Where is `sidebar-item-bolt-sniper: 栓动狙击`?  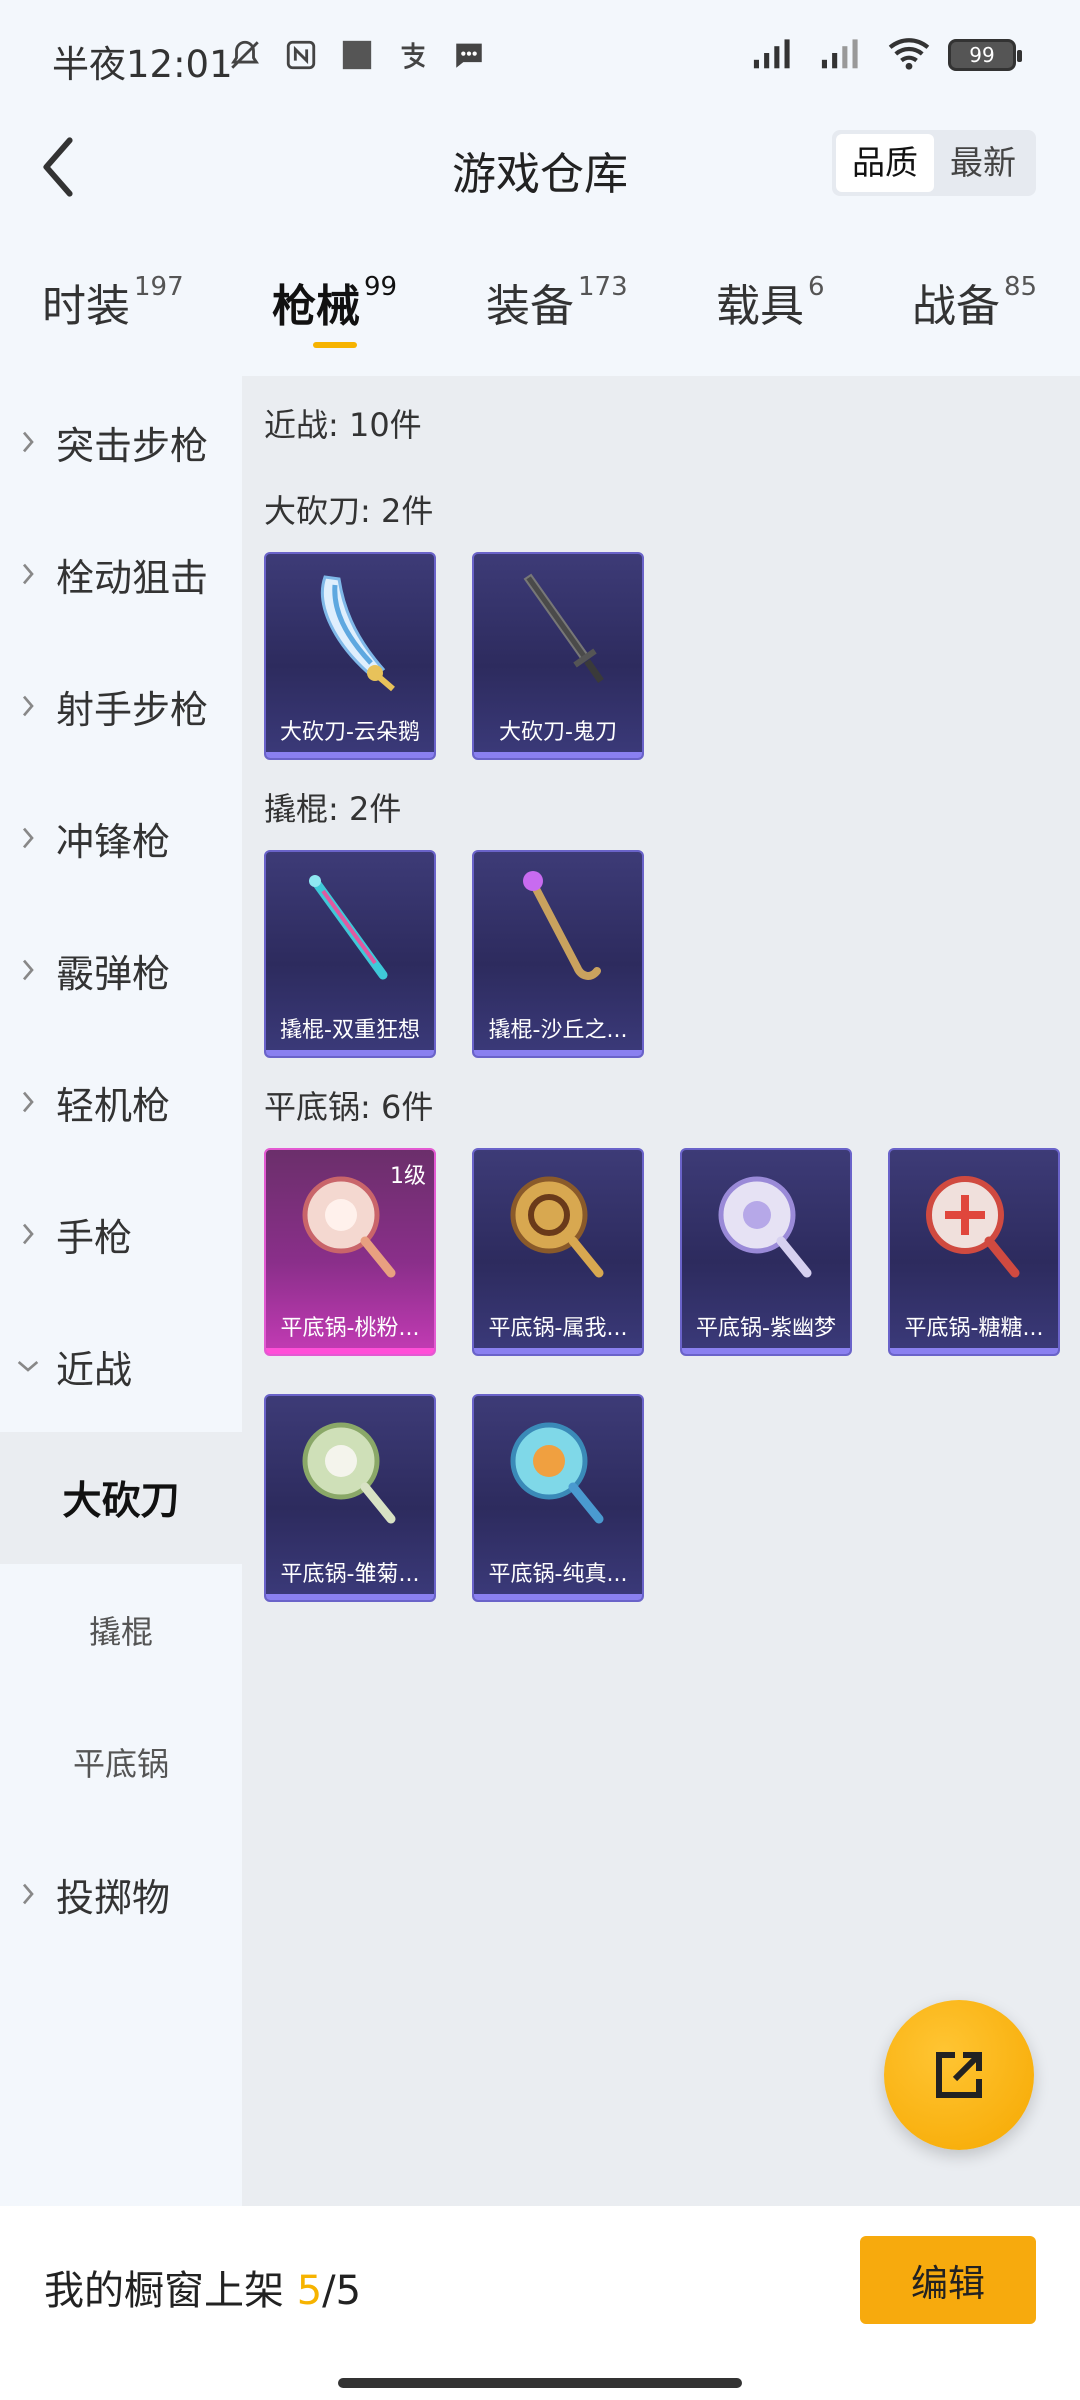
sidebar-item-bolt-sniper: 栓动狙击 is located at coordinates (121, 574).